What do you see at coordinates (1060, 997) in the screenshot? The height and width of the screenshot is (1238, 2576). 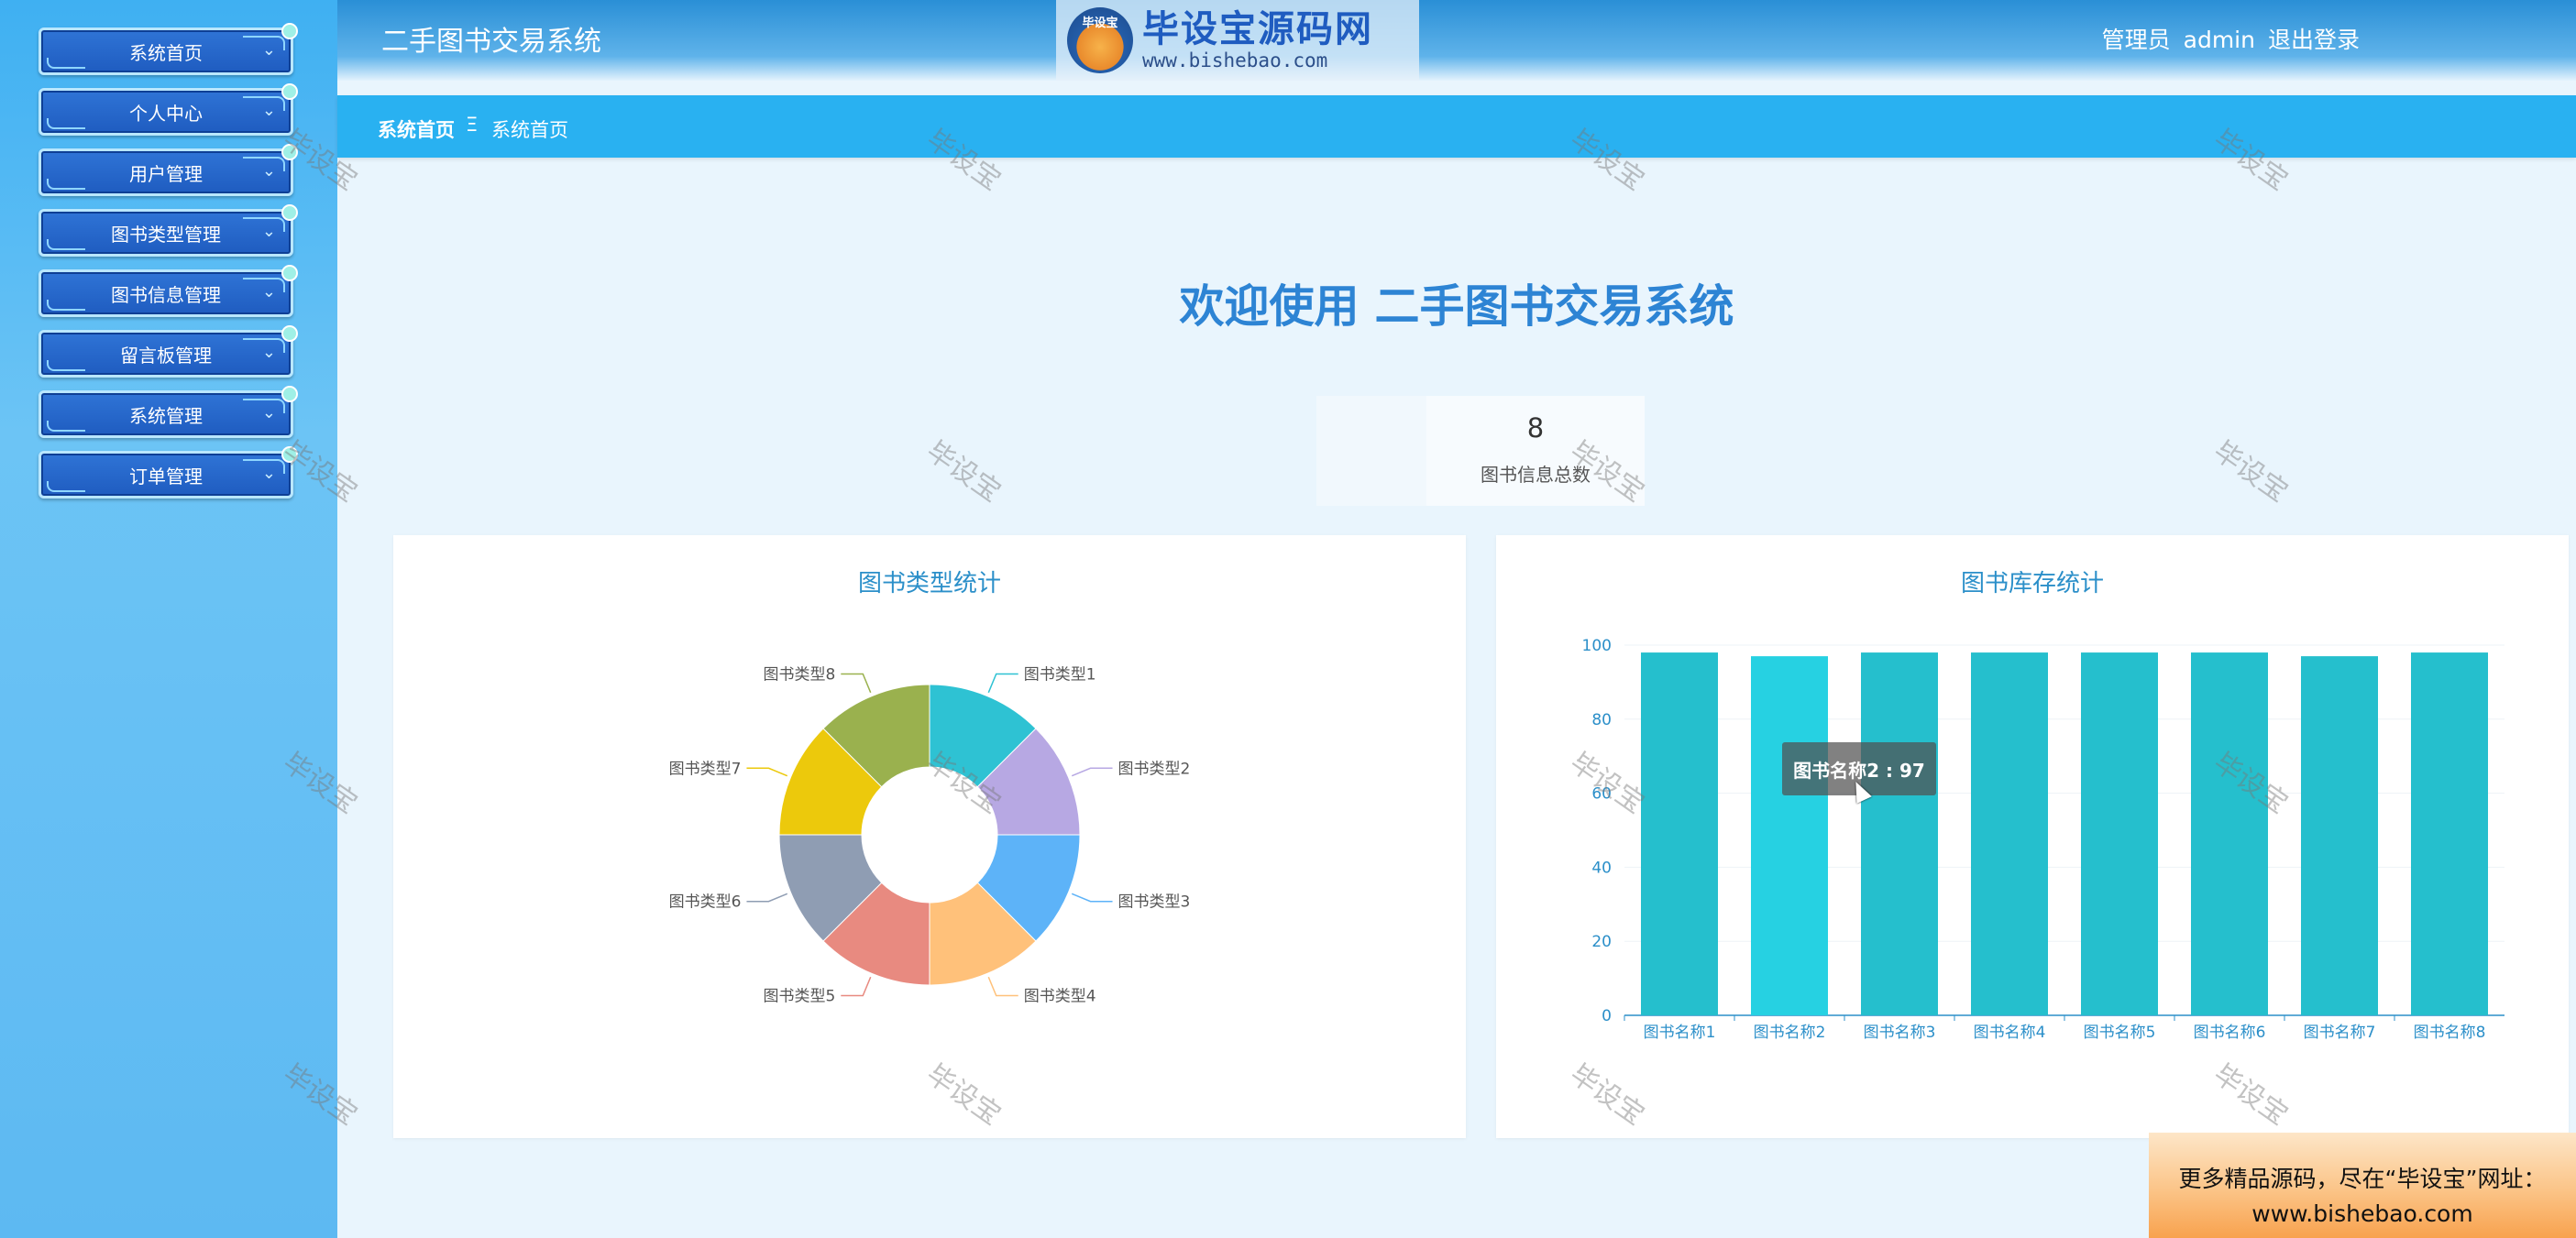 I see `pie-label: 图书类型4` at bounding box center [1060, 997].